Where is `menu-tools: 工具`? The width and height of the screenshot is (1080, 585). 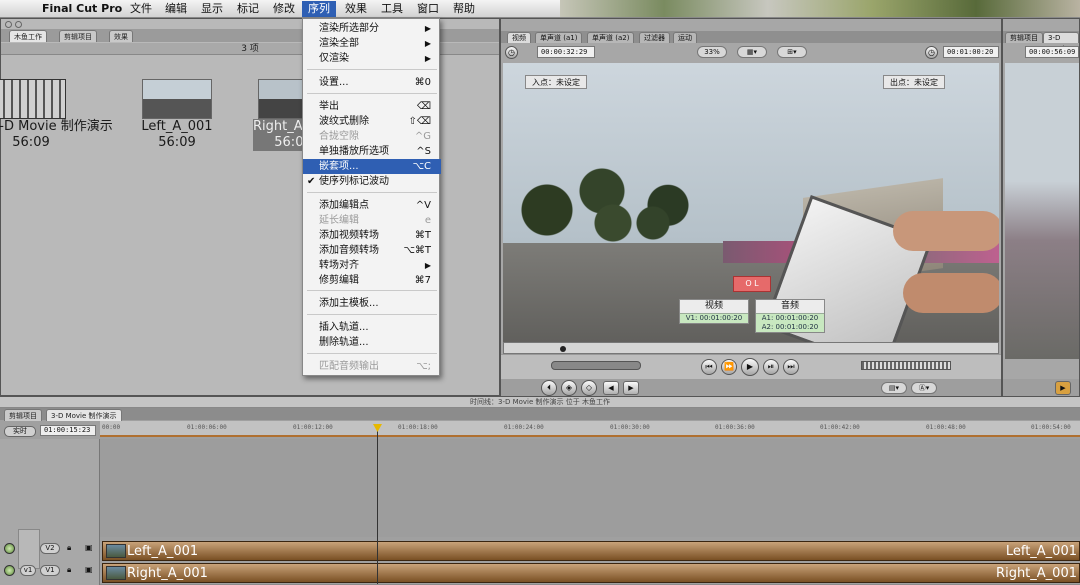
menu-tools: 工具 is located at coordinates (392, 9).